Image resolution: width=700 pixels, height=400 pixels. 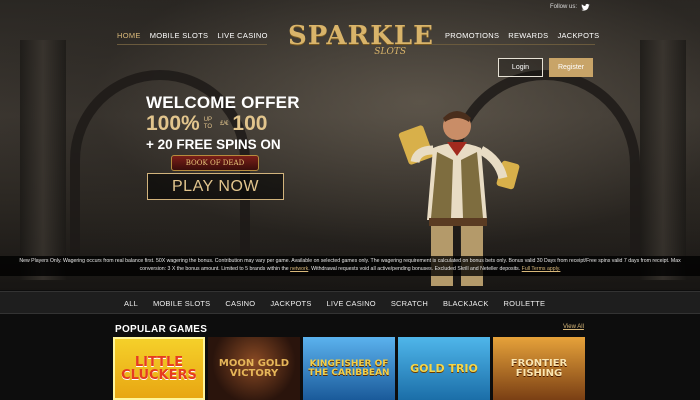 I want to click on book-of-dead-logo: BOOK OF DEAD, so click(x=215, y=163).